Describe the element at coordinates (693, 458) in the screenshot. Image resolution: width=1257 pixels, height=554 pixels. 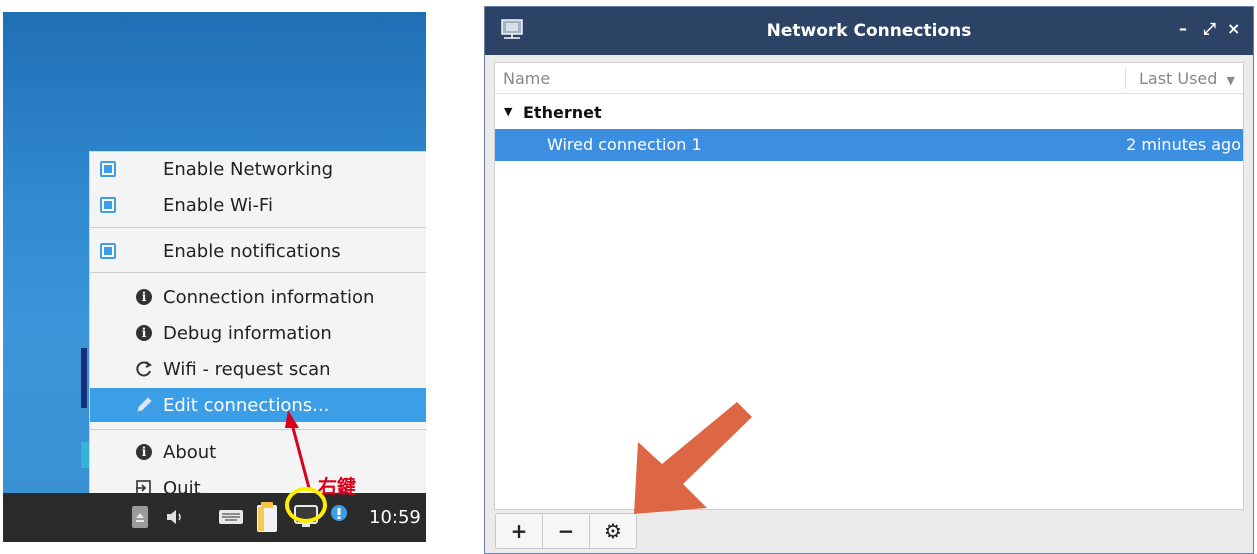
I see `annotation-arrow-down-left-icon` at that location.